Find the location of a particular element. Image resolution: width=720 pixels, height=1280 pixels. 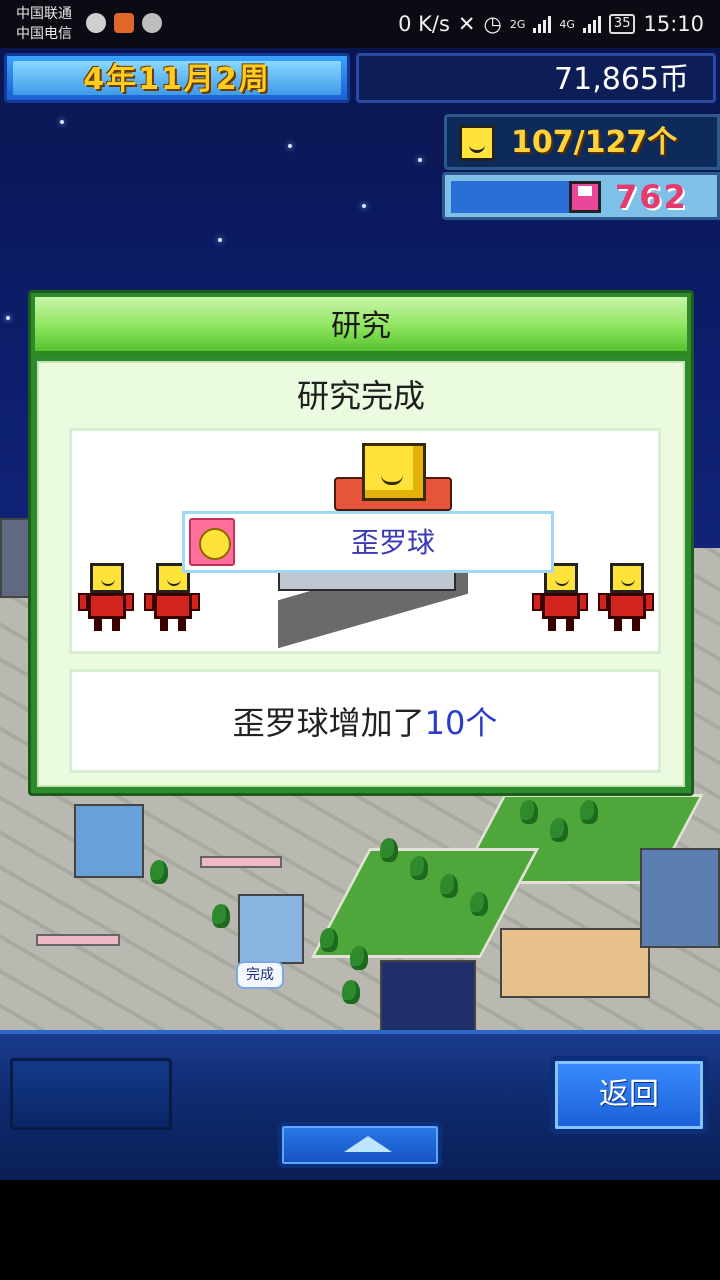

date-label: 4年11月2周 is located at coordinates (177, 79).